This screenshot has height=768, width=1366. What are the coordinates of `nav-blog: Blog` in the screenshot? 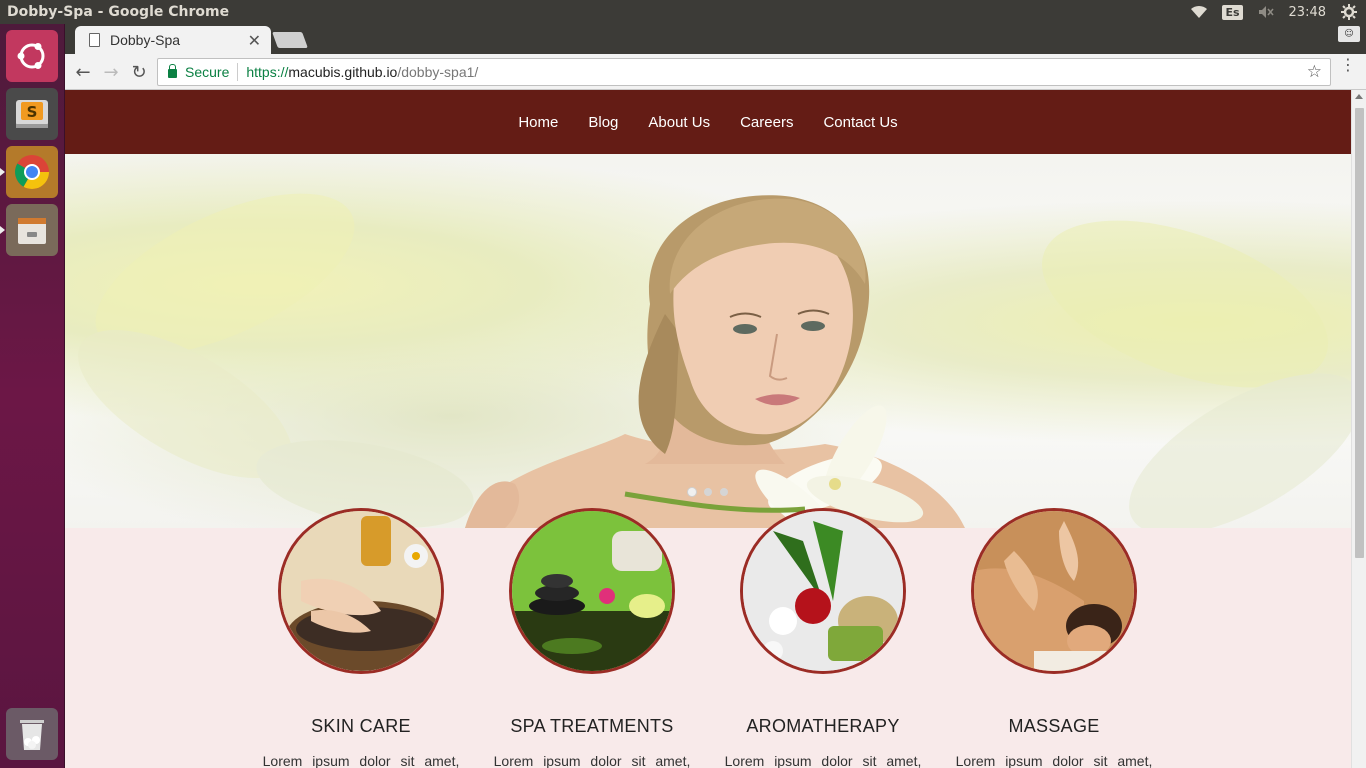 It's located at (603, 122).